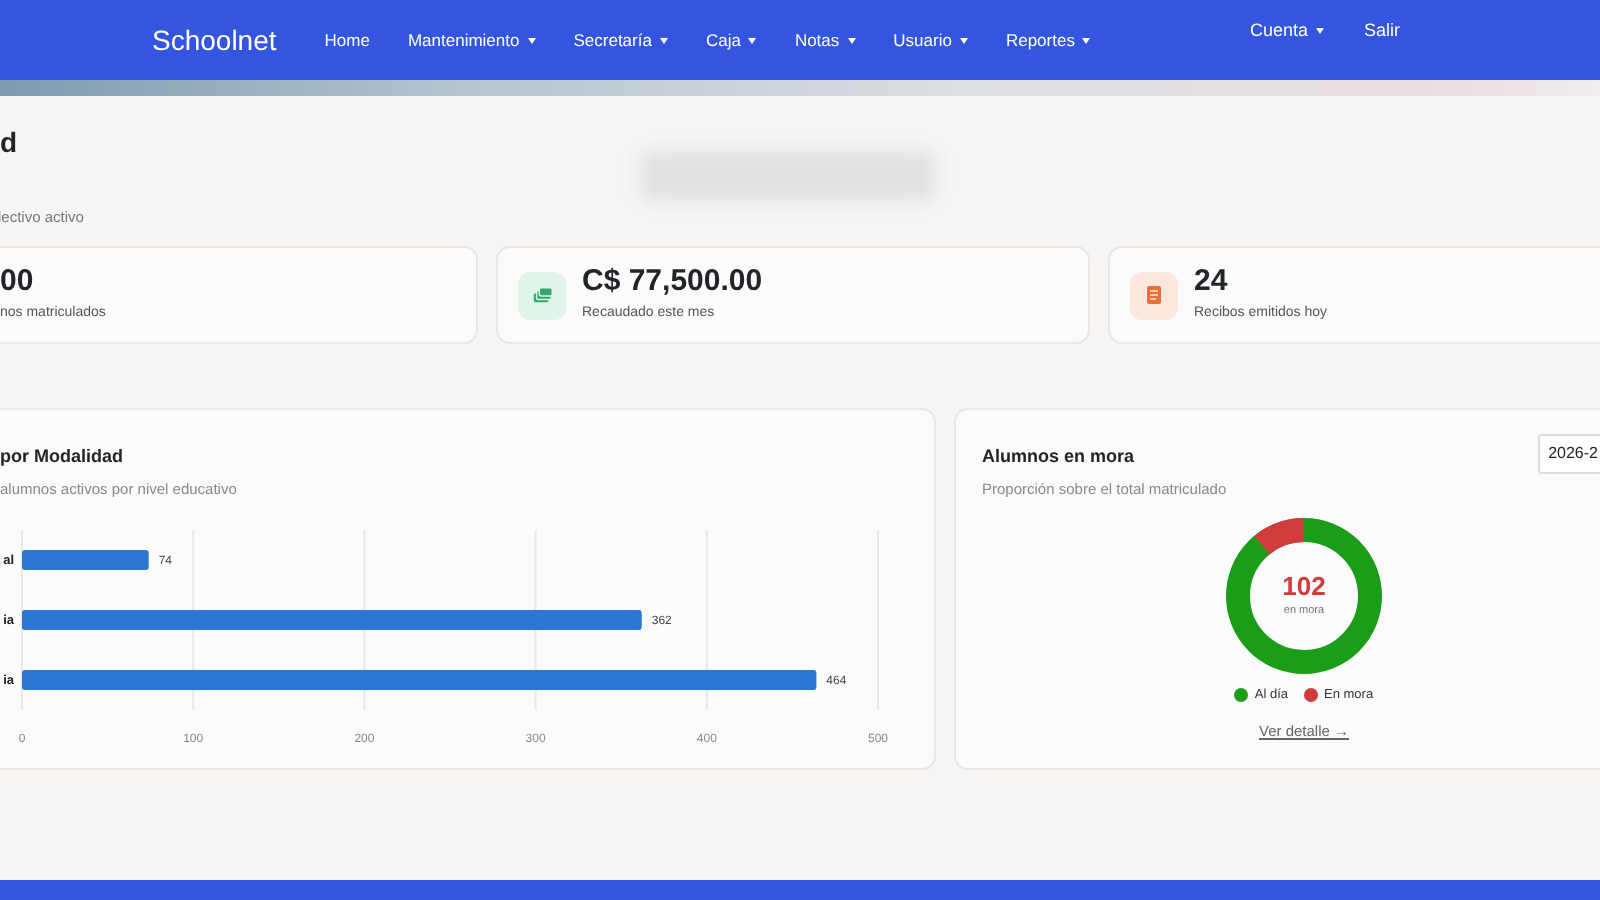 Image resolution: width=1600 pixels, height=900 pixels. Describe the element at coordinates (471, 40) in the screenshot. I see `nav-link: Mantenimiento` at that location.